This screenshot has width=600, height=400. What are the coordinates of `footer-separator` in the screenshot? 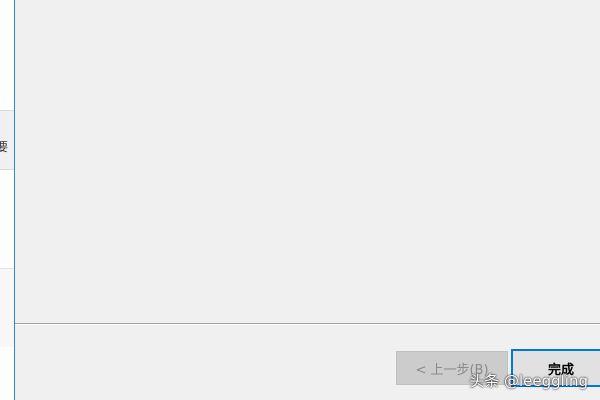 It's located at (307, 324).